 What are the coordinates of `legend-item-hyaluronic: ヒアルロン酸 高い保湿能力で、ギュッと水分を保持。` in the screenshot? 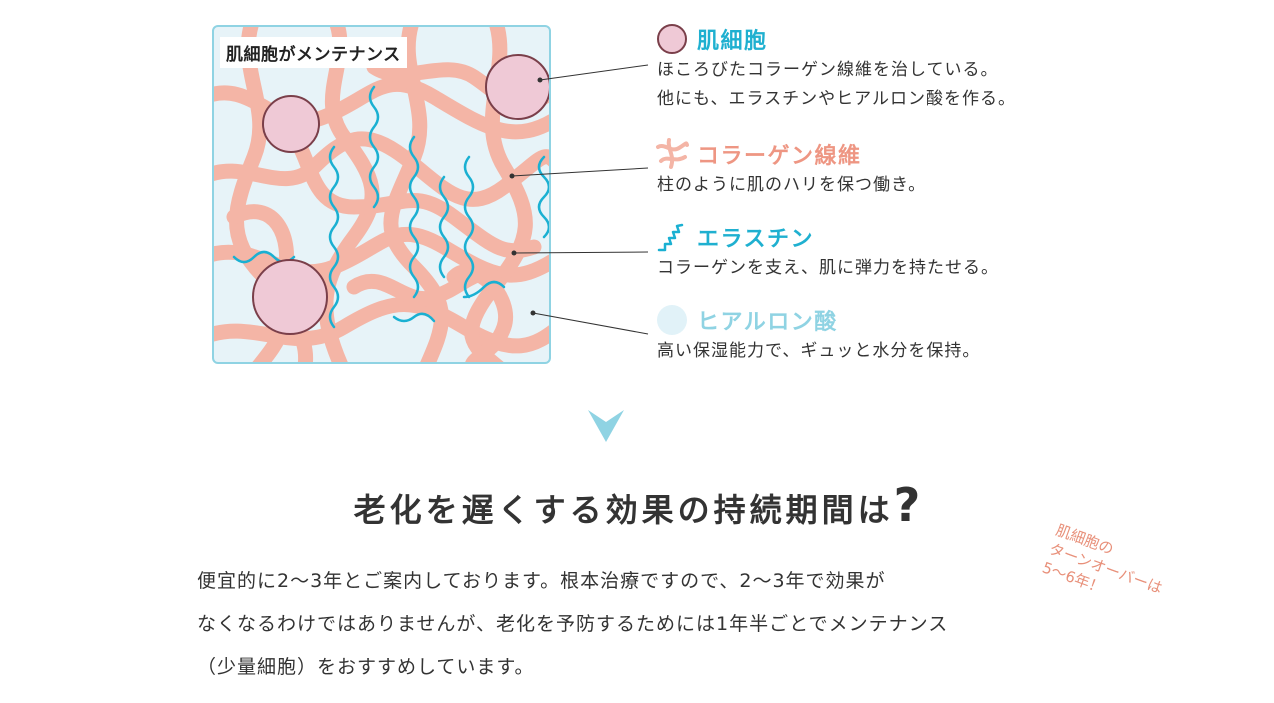 It's located at (817, 334).